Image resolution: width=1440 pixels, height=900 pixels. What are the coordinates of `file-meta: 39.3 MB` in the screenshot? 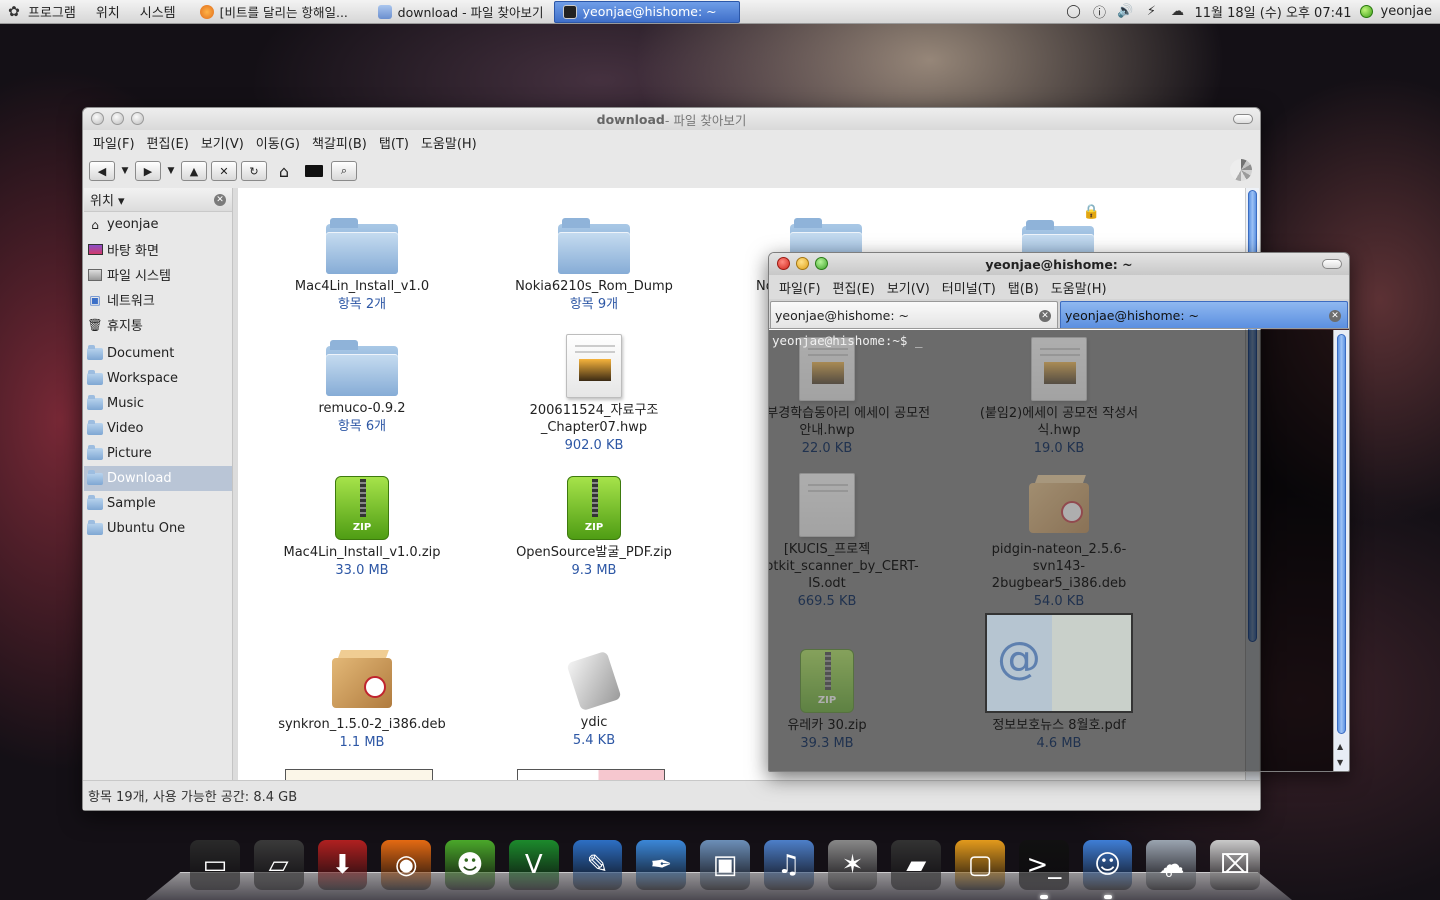 It's located at (827, 743).